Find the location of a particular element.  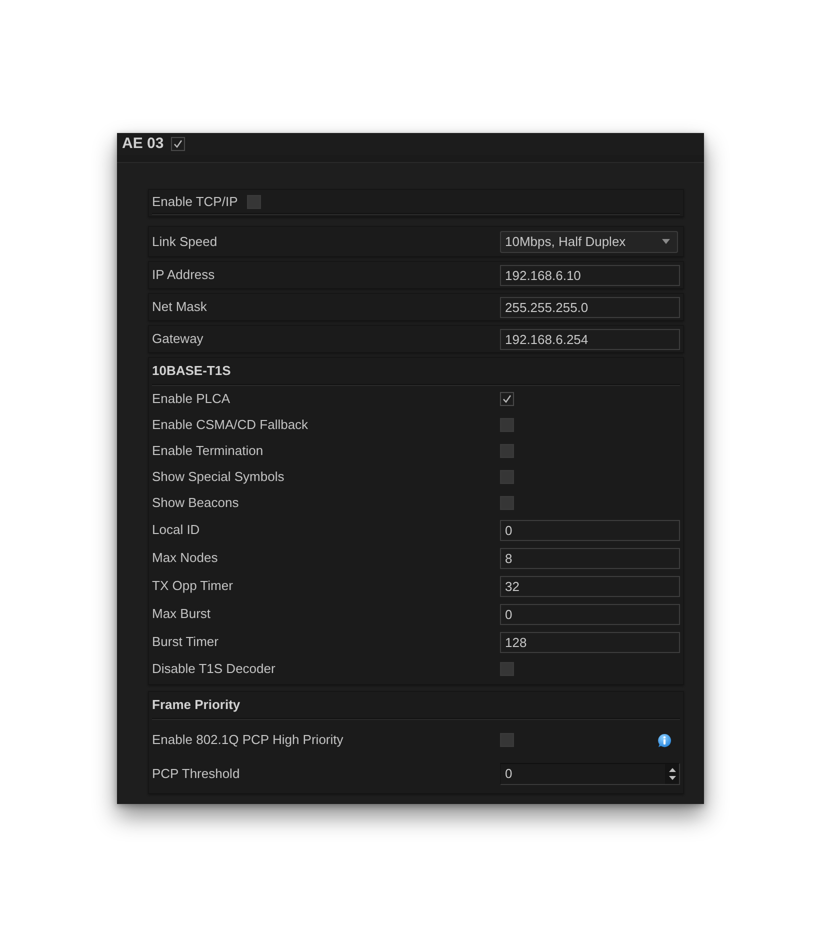

setting-label: Disable T1S Decoder is located at coordinates (214, 669).